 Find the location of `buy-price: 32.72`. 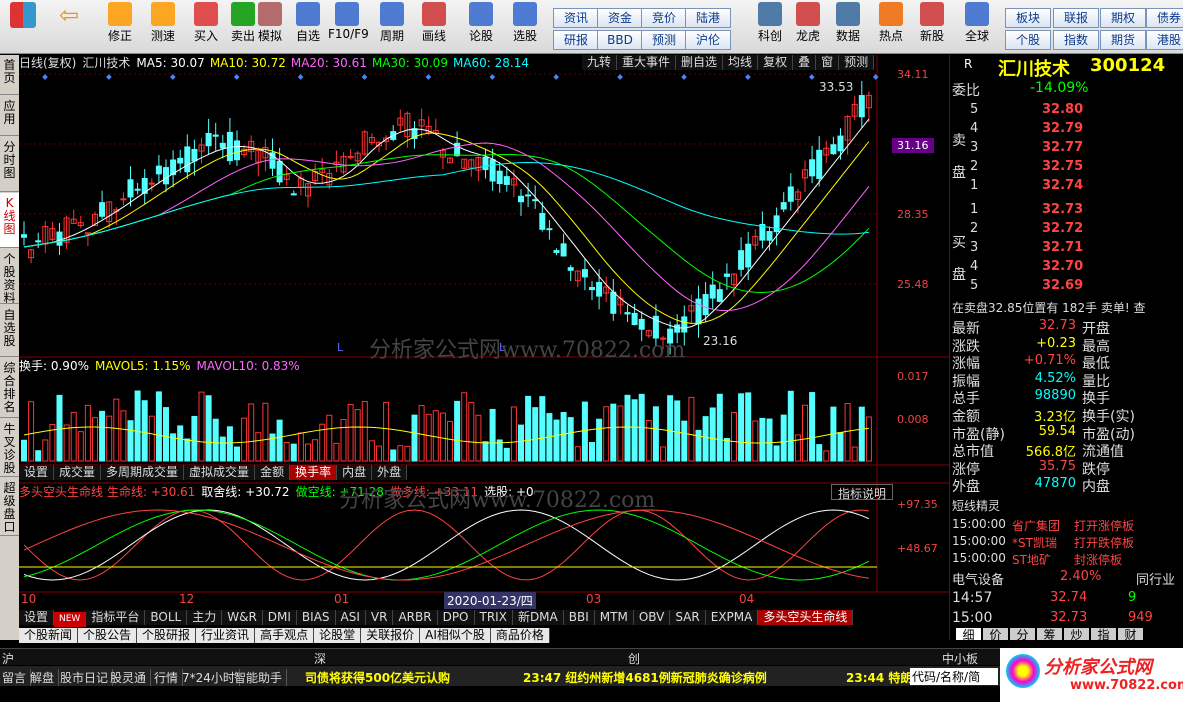

buy-price: 32.72 is located at coordinates (1062, 228).